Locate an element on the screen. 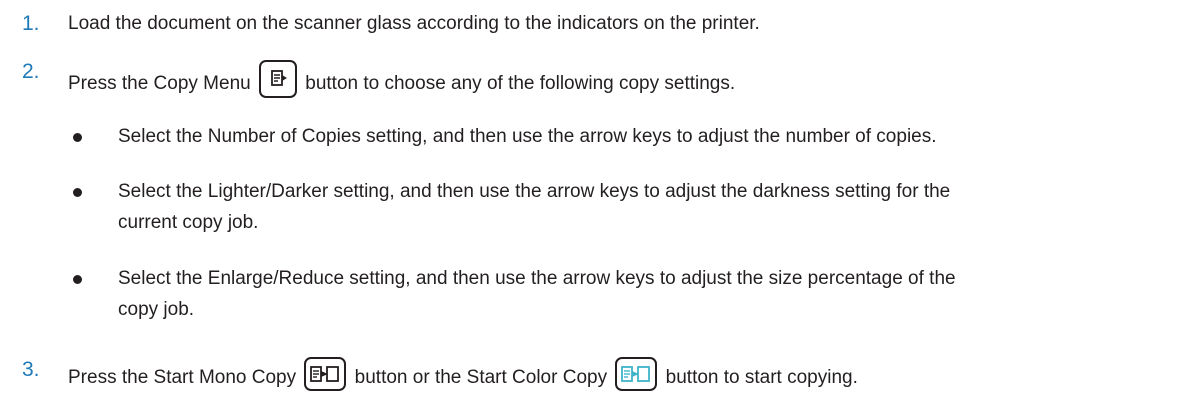 The width and height of the screenshot is (1194, 415). step-text-before: Press the Start Mono Copy is located at coordinates (182, 377).